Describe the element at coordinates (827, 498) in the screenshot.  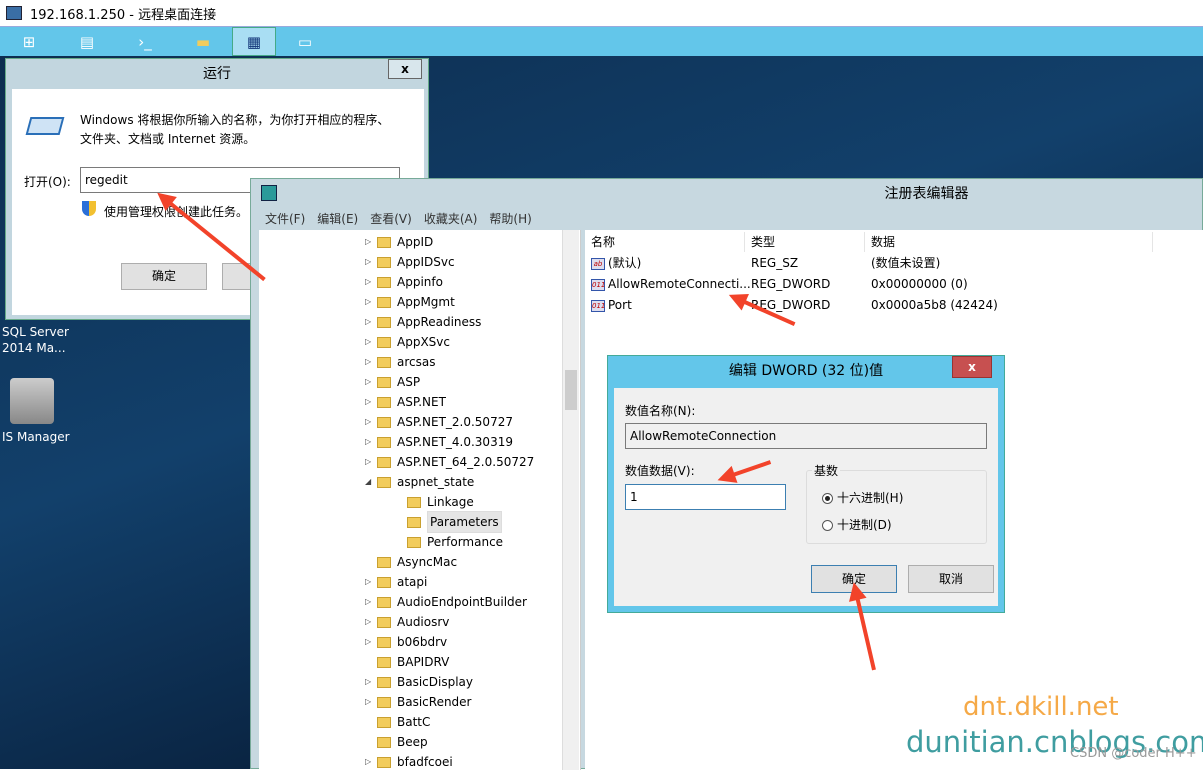
I see `radio-hex-button` at that location.